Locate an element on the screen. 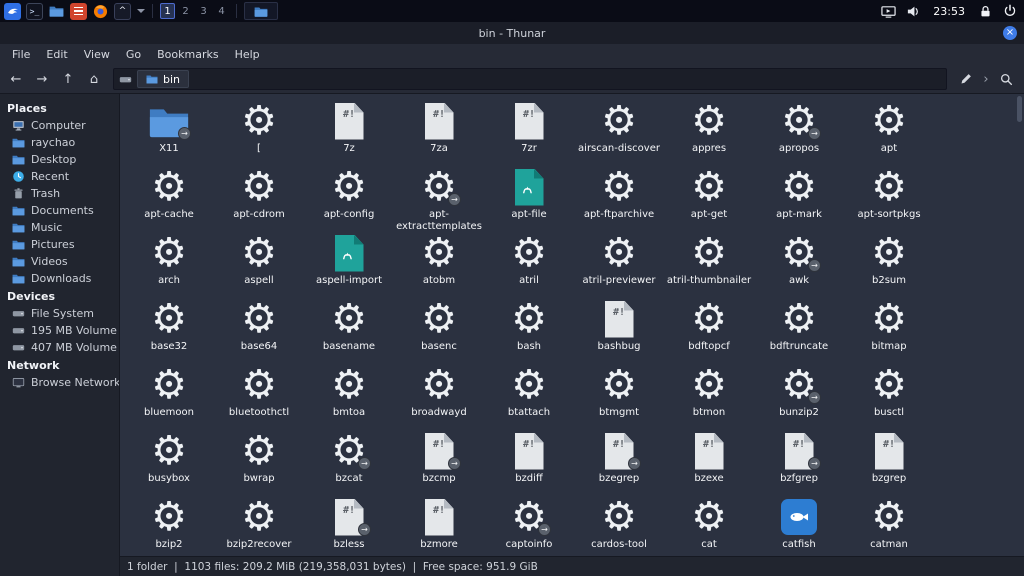 This screenshot has width=1024, height=576. file-base64: ⚙ base64 is located at coordinates (259, 329).